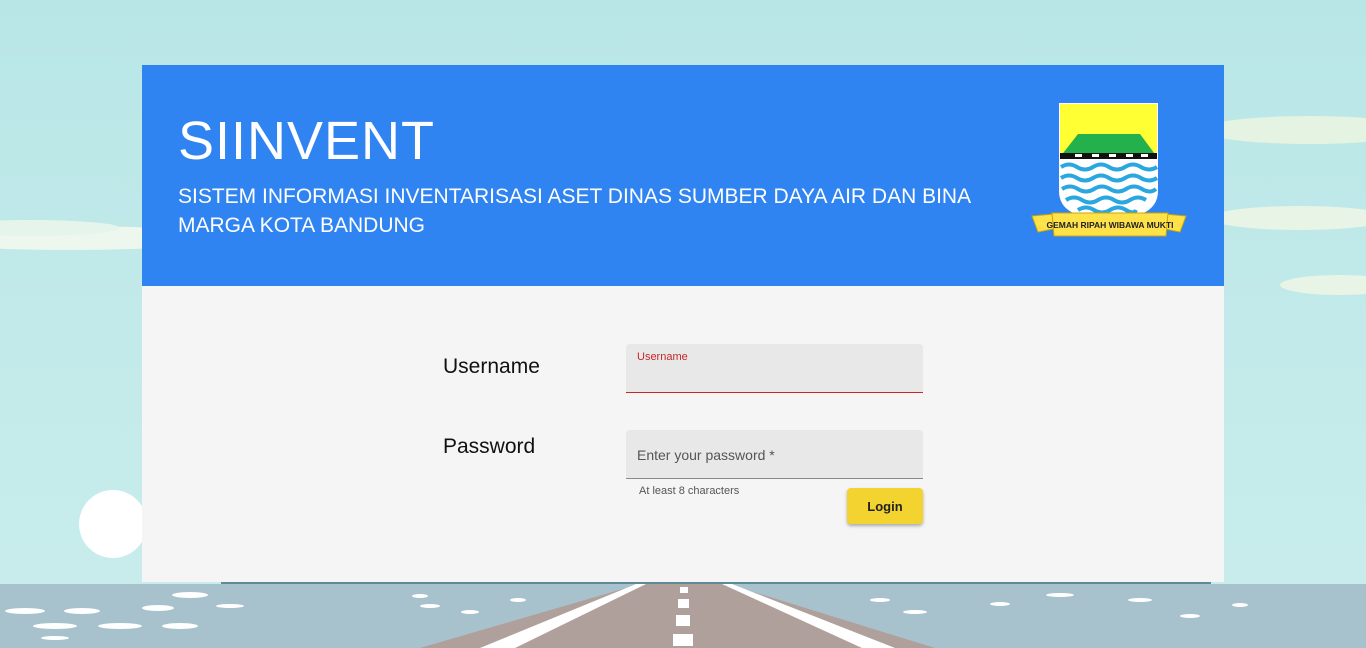 Image resolution: width=1366 pixels, height=648 pixels. I want to click on password-hint: At least 8 characters, so click(689, 491).